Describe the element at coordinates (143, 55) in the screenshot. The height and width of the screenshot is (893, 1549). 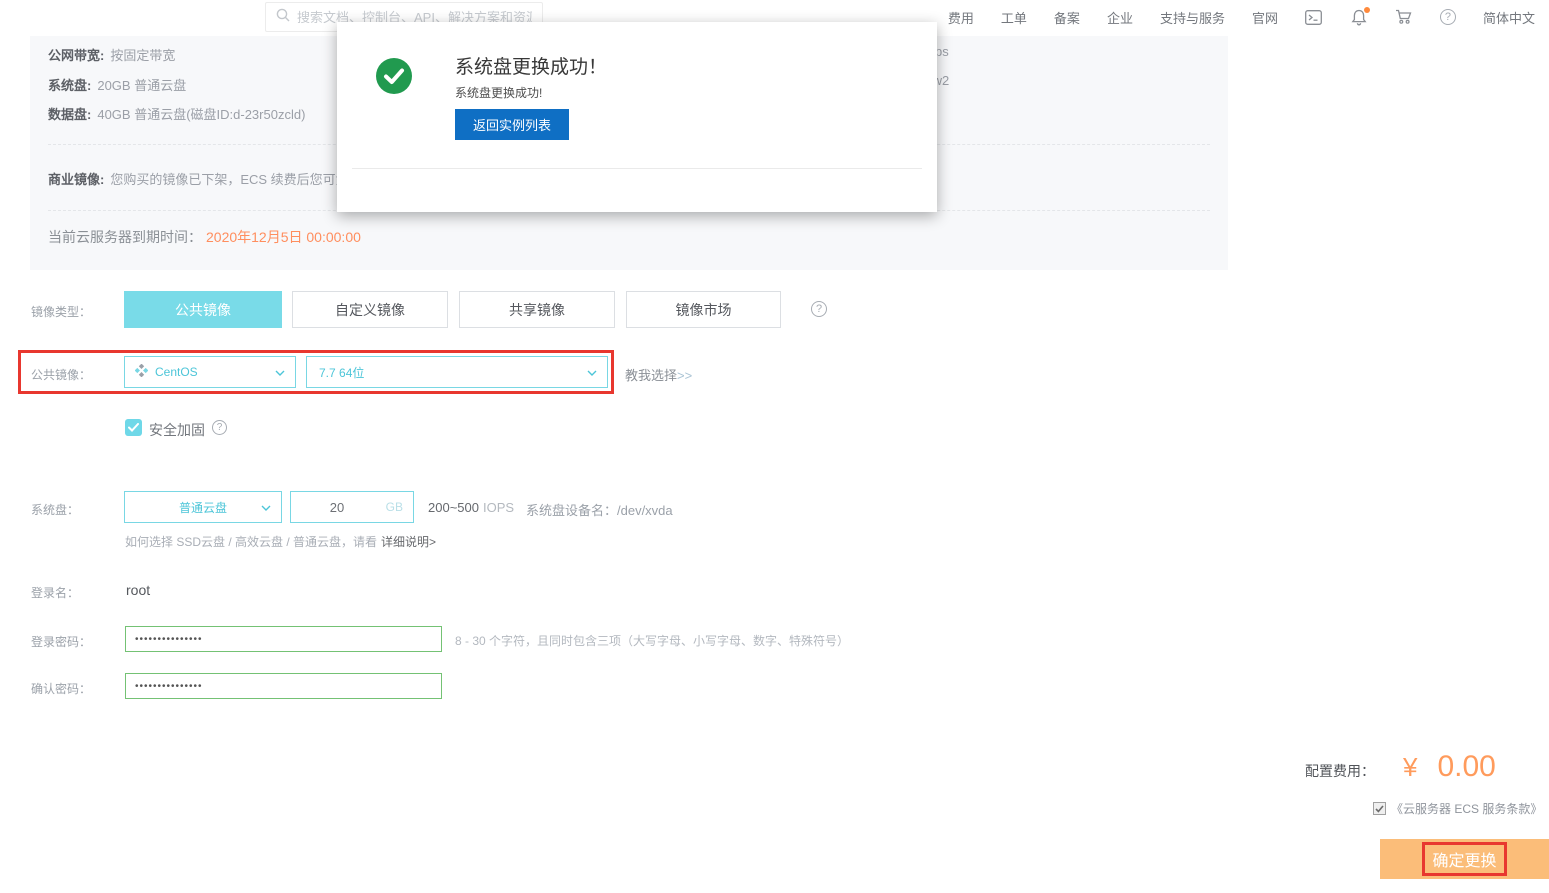
I see `row-value: 按固定带宽` at that location.